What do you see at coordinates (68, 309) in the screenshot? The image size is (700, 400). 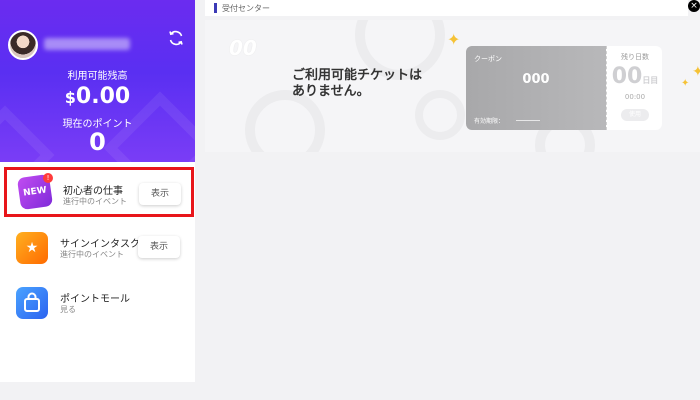 I see `task-subtitle: 見る` at bounding box center [68, 309].